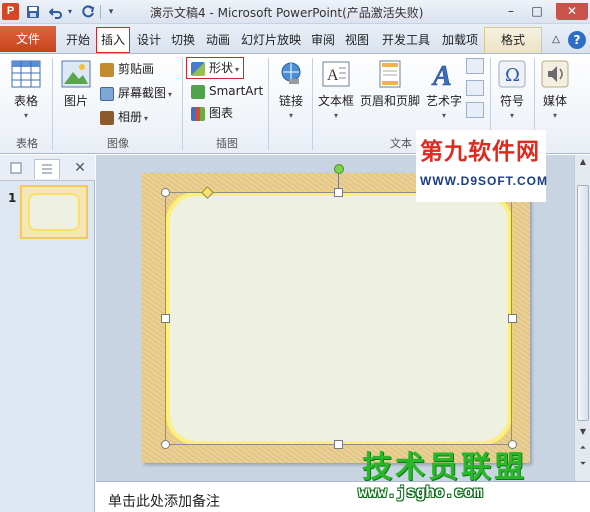 The height and width of the screenshot is (512, 590). Describe the element at coordinates (182, 104) in the screenshot. I see `group-separator` at that location.